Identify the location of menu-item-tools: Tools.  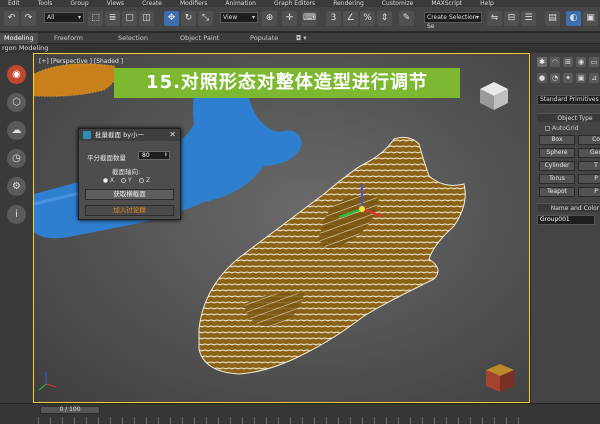
(45, 3).